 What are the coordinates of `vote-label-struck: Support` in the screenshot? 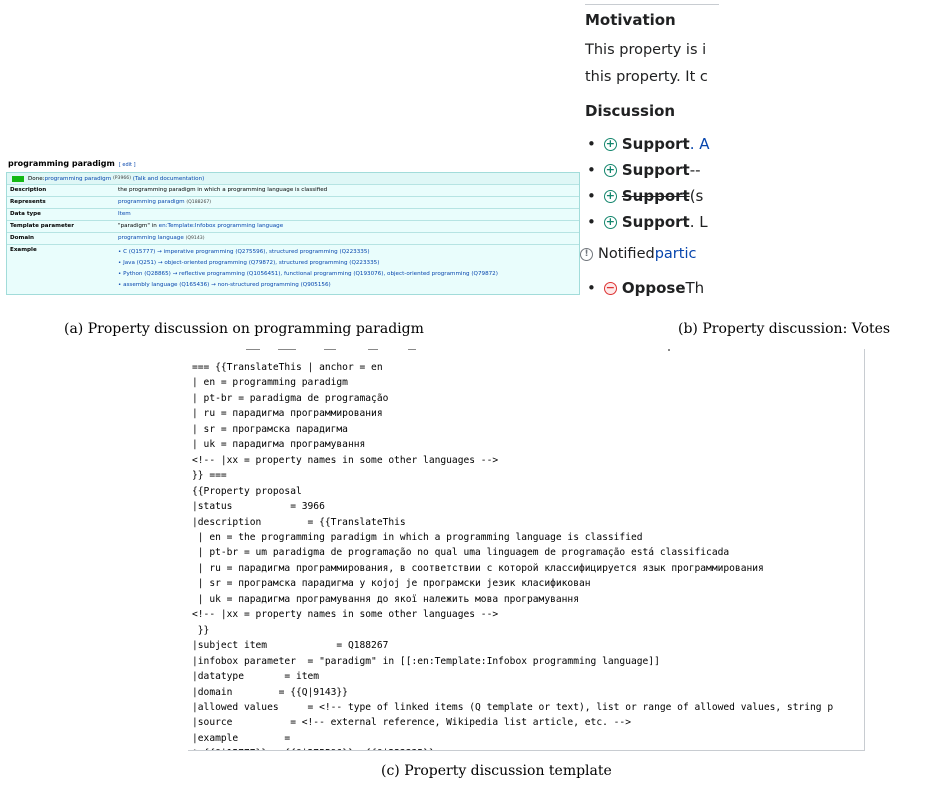 It's located at (655, 196).